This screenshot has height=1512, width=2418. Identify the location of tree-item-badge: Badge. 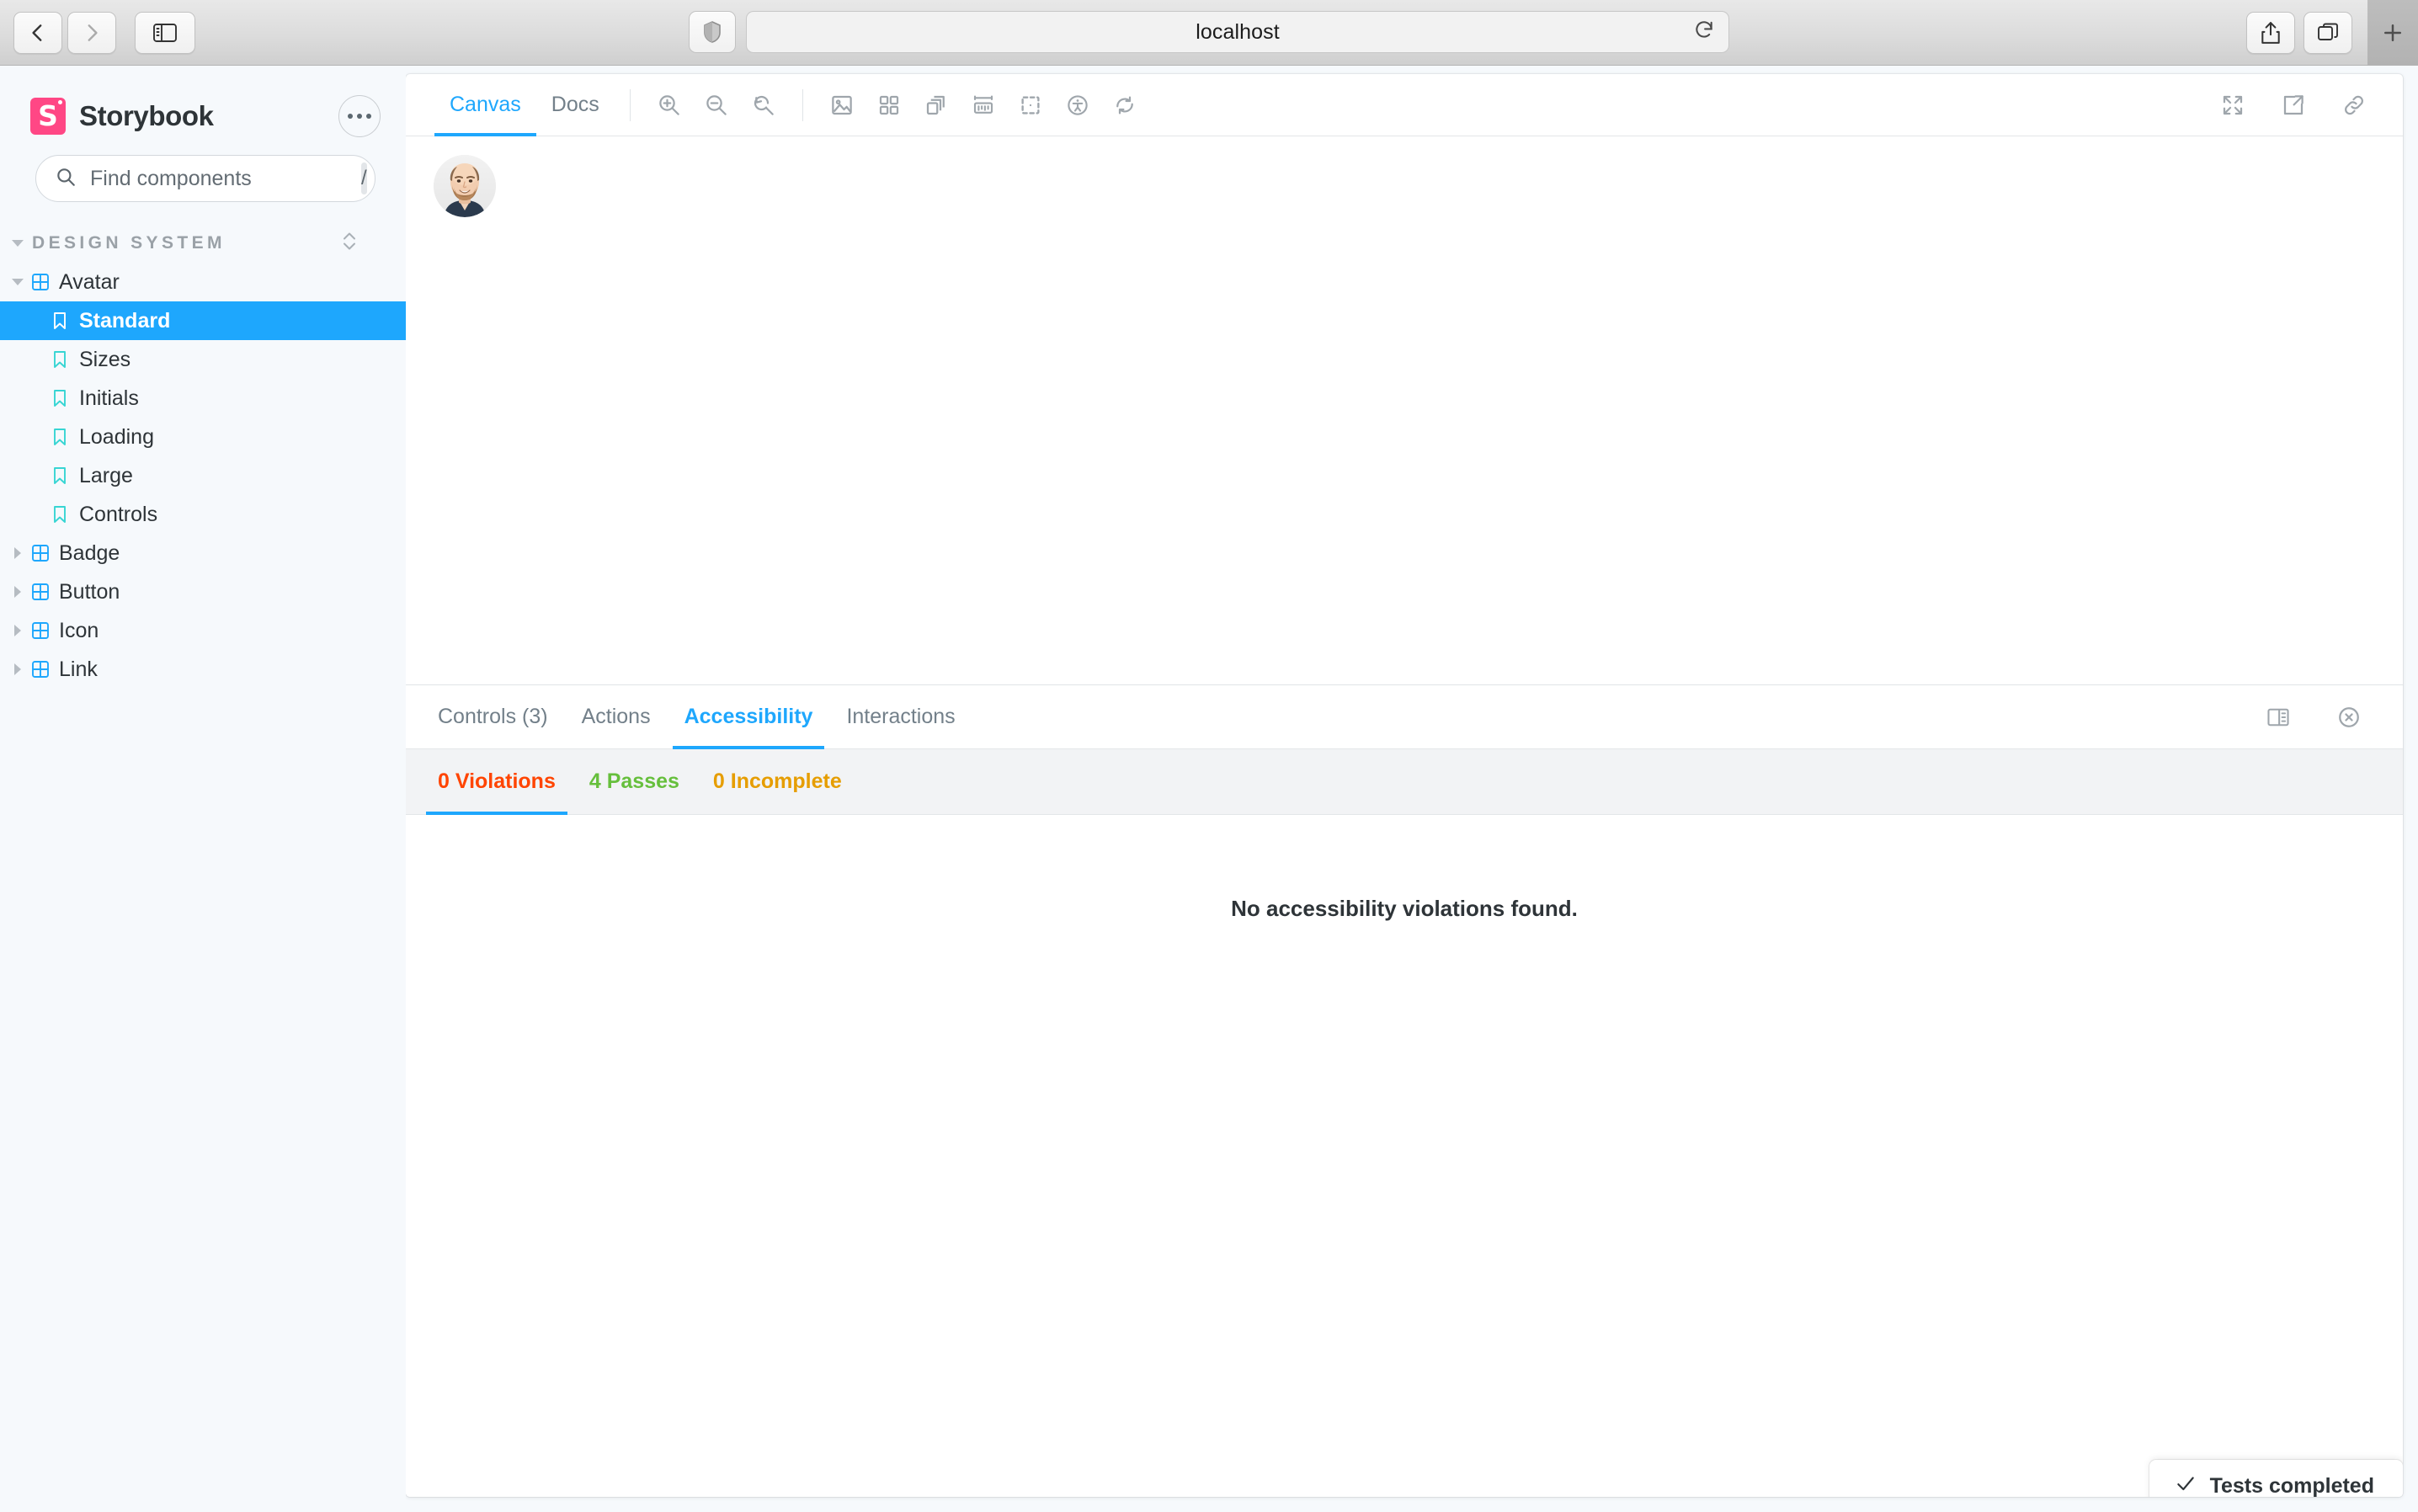
(203, 553).